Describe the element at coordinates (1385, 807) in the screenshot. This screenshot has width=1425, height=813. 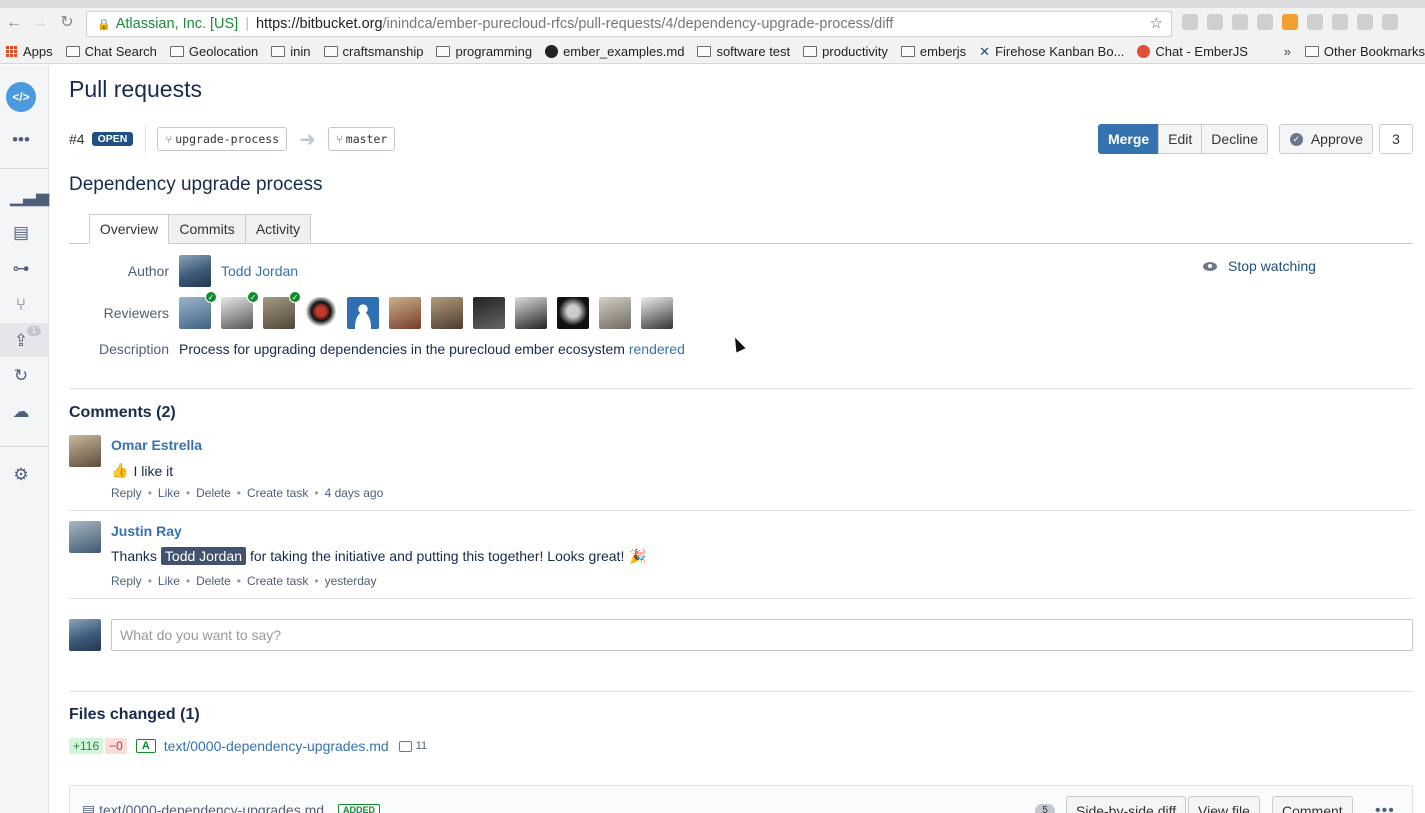
I see `more-actions-icon: •••` at that location.